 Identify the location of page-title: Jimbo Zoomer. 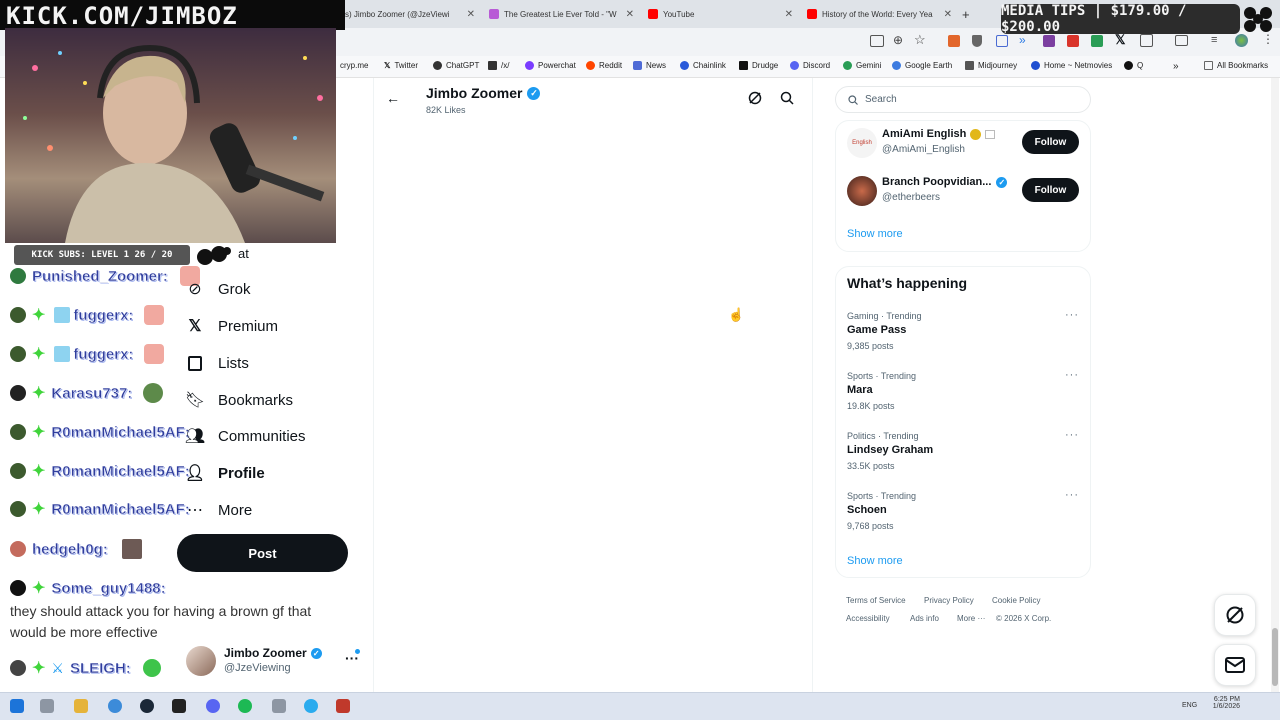
(474, 93).